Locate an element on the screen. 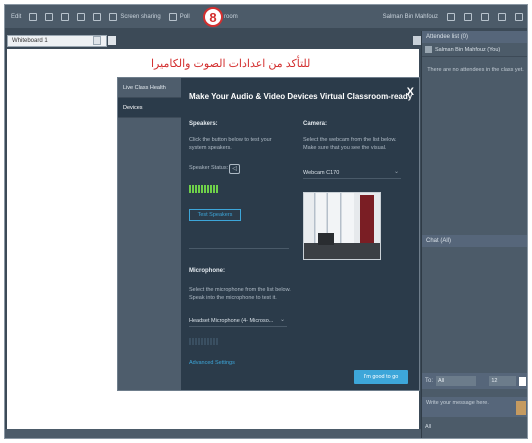 Image resolution: width=532 pixels, height=443 pixels. add-tab-icon is located at coordinates (112, 40).